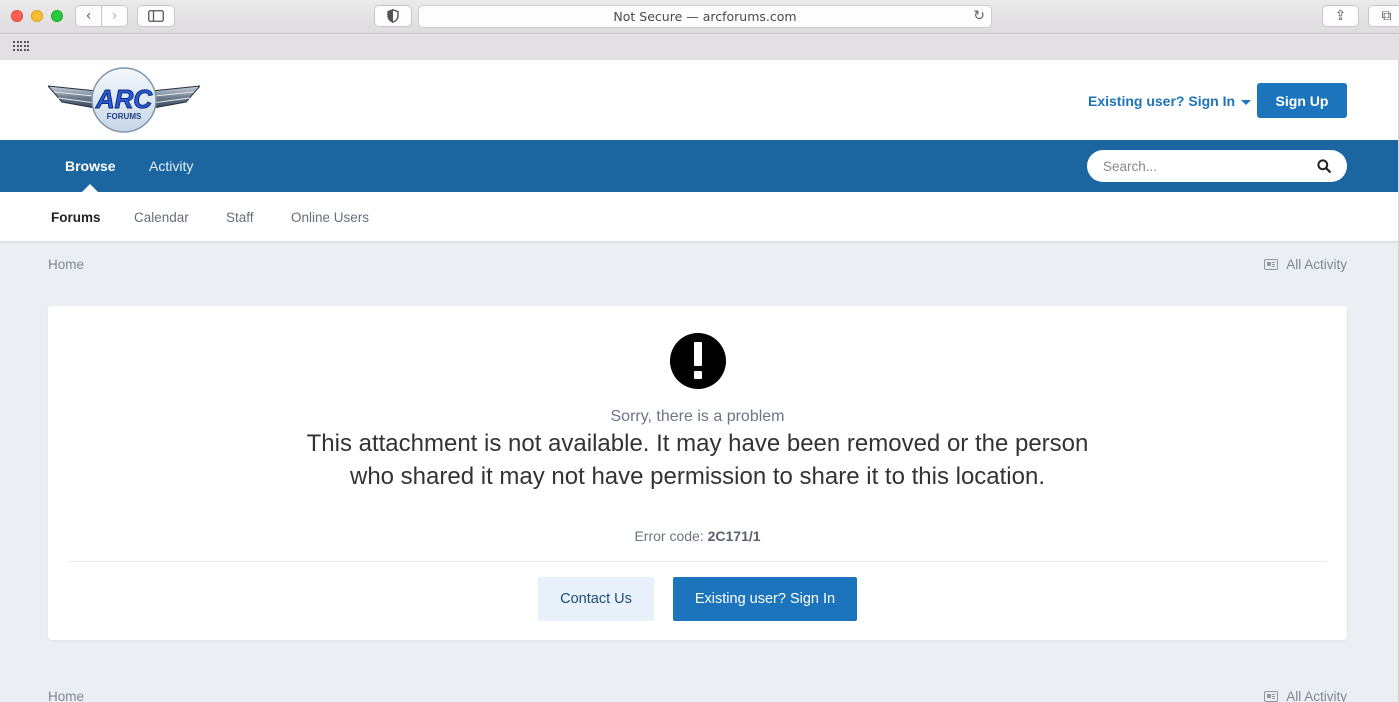 The image size is (1399, 702). Describe the element at coordinates (171, 166) in the screenshot. I see `nav-item-activity: Activity` at that location.